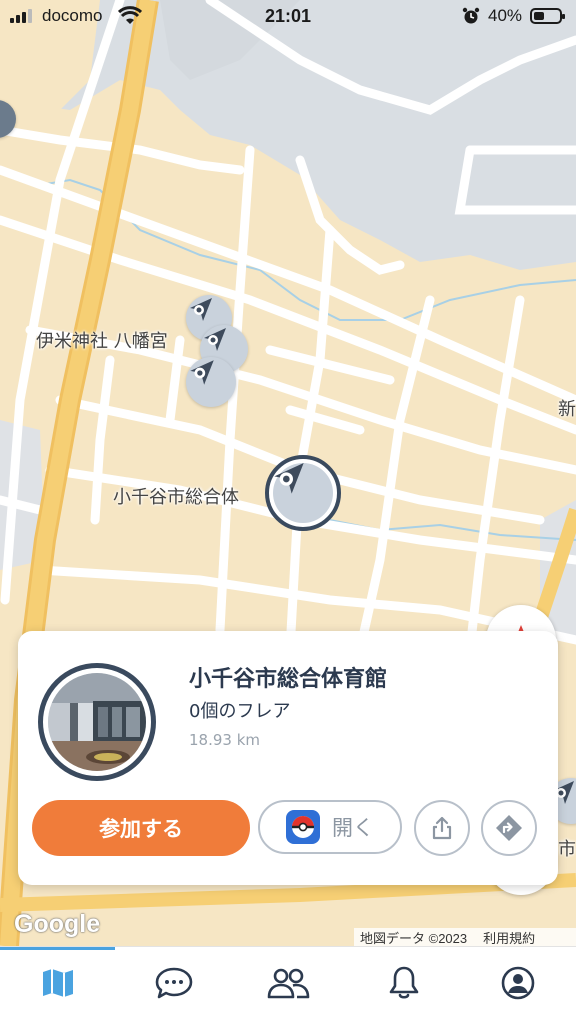 Image resolution: width=576 pixels, height=1025 pixels. I want to click on join-button: 参加する, so click(141, 828).